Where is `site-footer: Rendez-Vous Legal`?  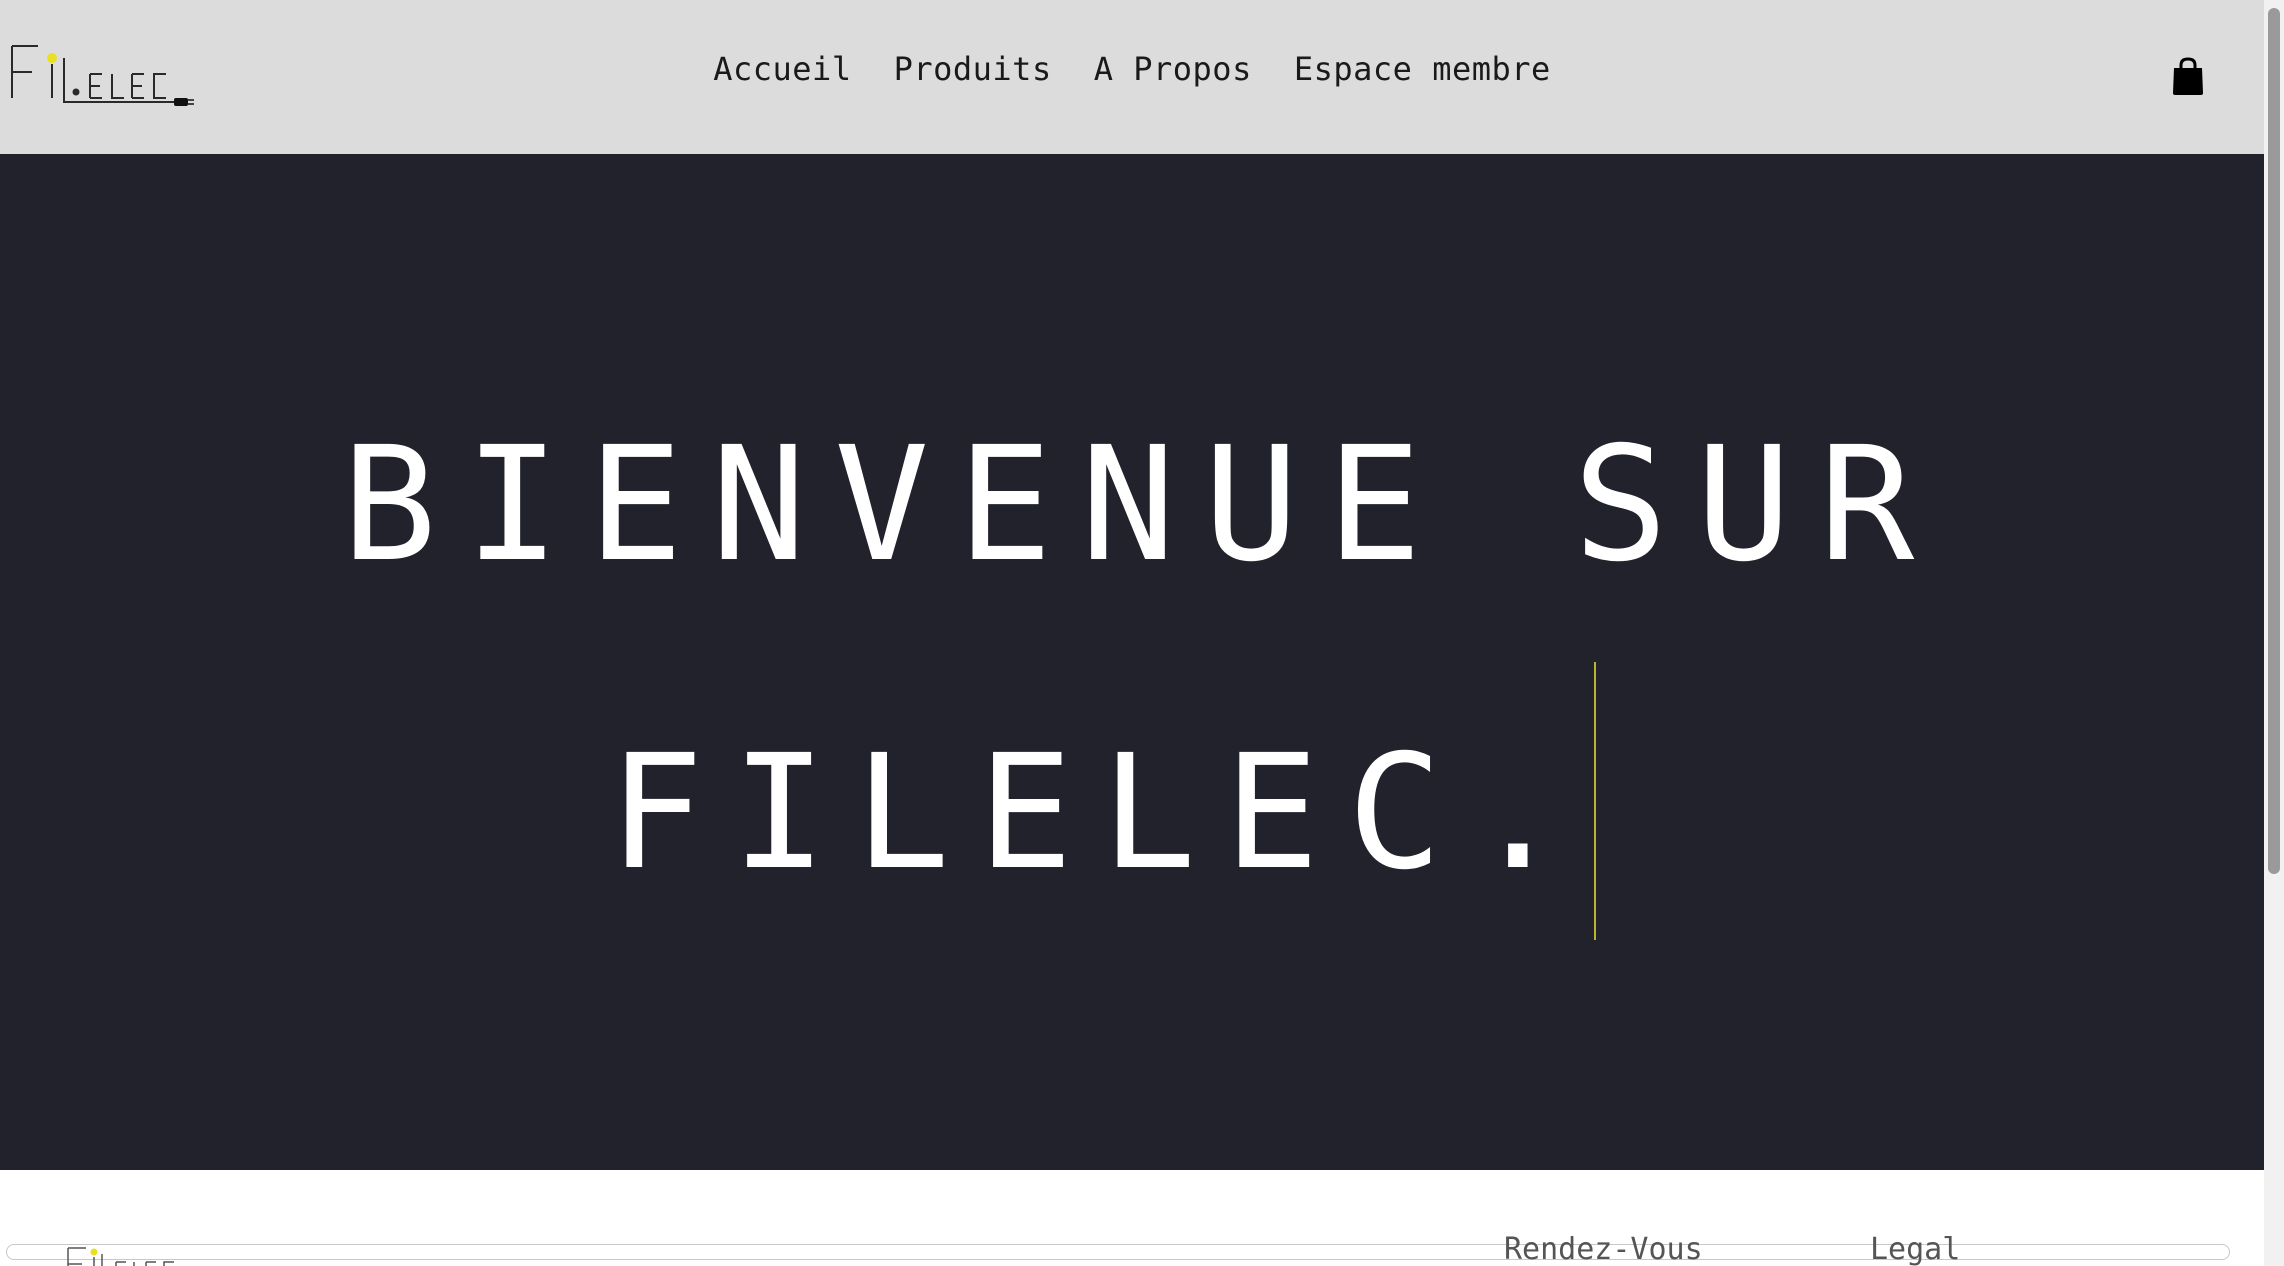
site-footer: Rendez-Vous Legal is located at coordinates (1132, 1218).